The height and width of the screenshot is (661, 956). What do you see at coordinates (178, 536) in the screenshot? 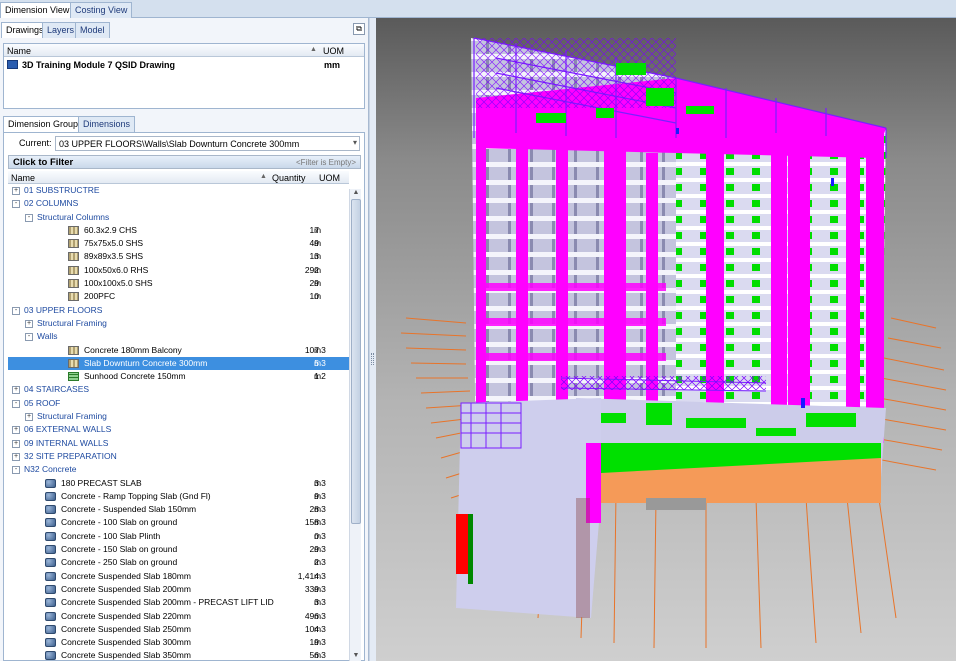
I see `tree-item-row: Concrete - 100 Slab Plinth 0 m3` at bounding box center [178, 536].